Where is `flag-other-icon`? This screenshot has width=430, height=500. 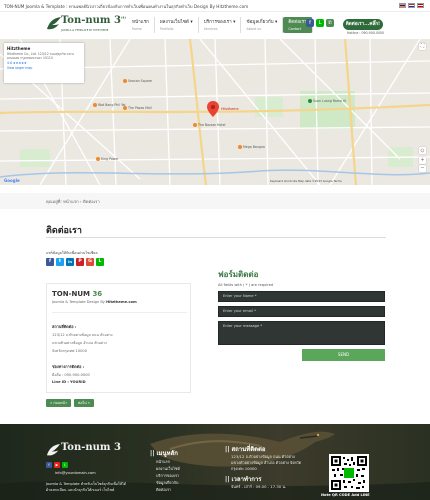 flag-other-icon is located at coordinates (420, 5).